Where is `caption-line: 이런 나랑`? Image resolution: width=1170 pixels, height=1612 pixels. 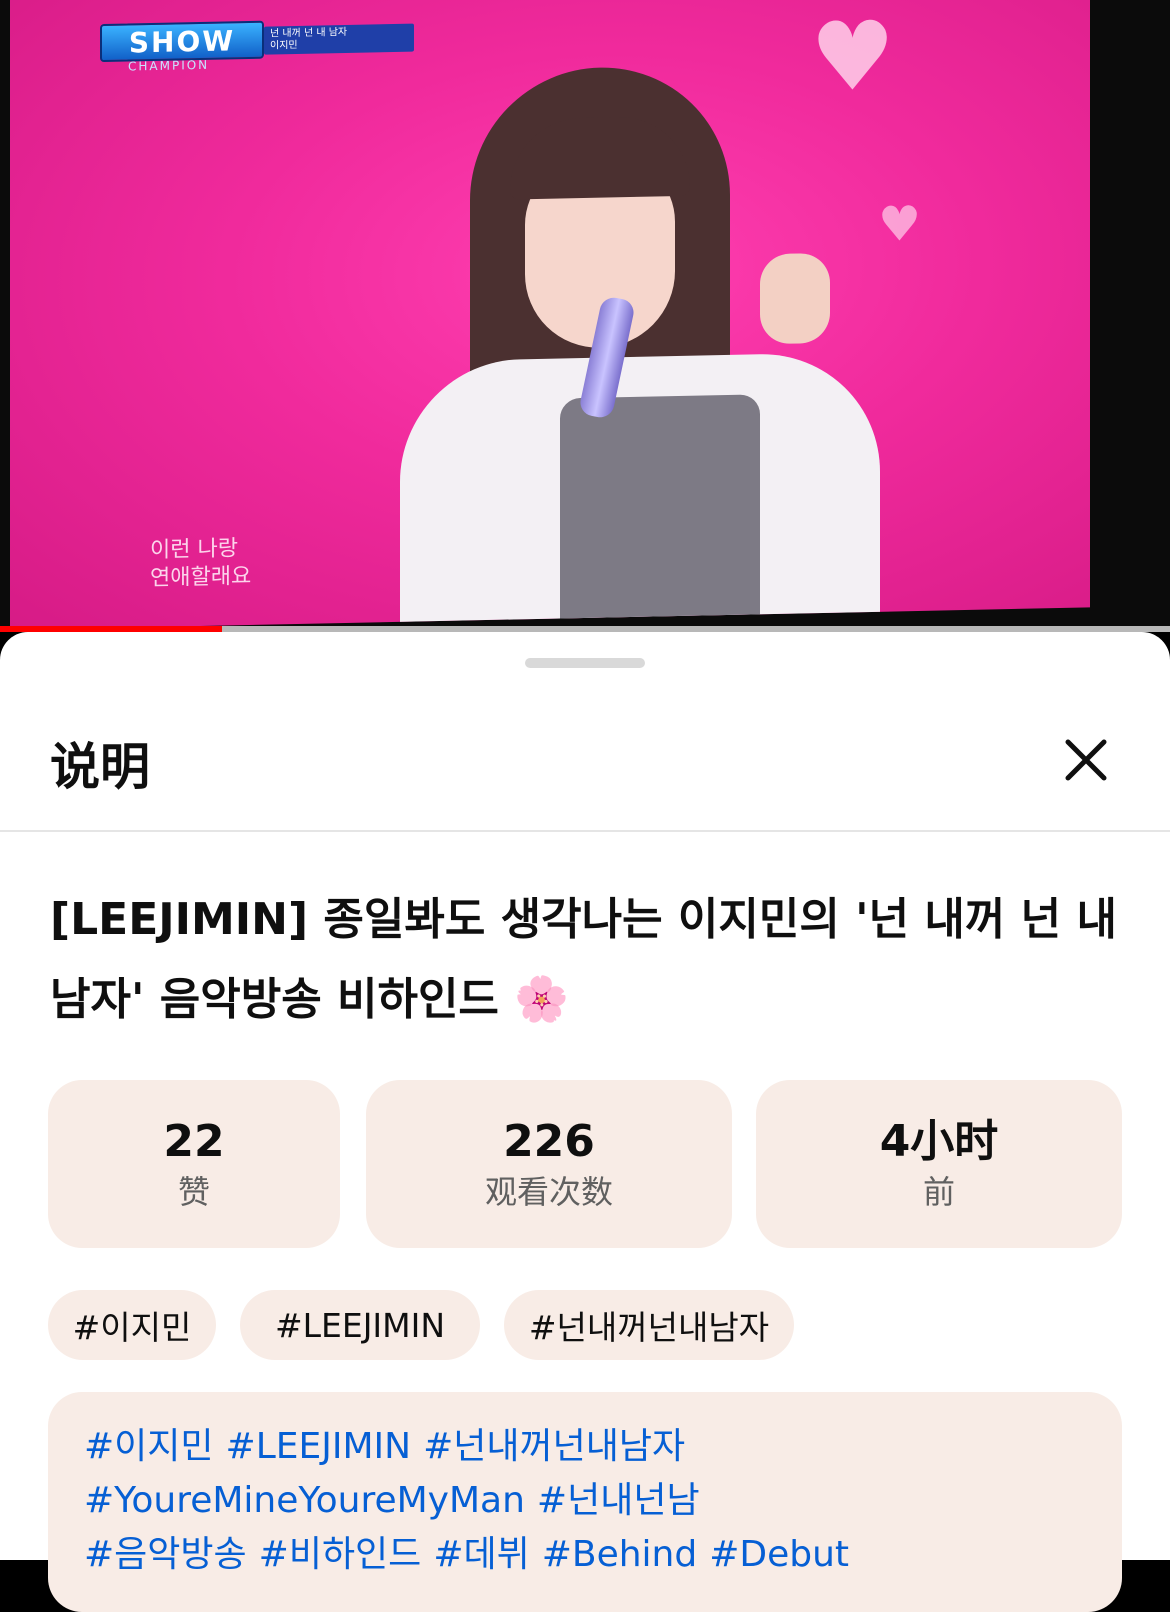 caption-line: 이런 나랑 is located at coordinates (194, 550).